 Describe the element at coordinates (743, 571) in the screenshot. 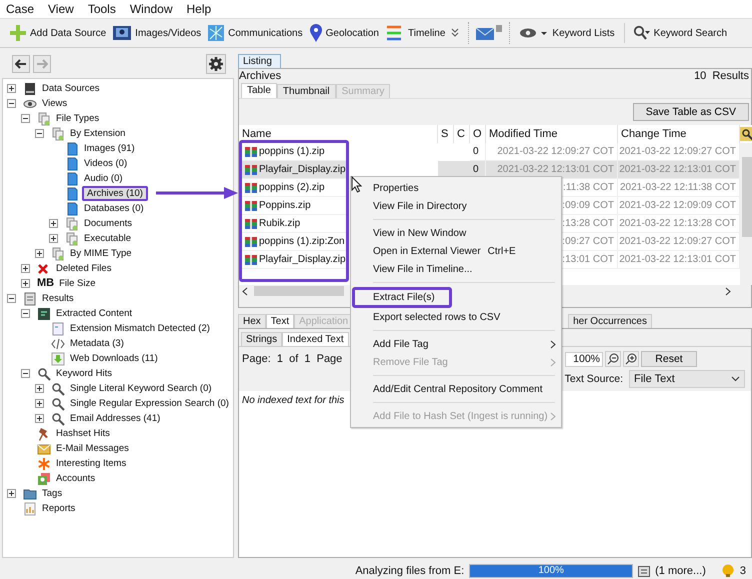

I see `notification-count: 3` at that location.